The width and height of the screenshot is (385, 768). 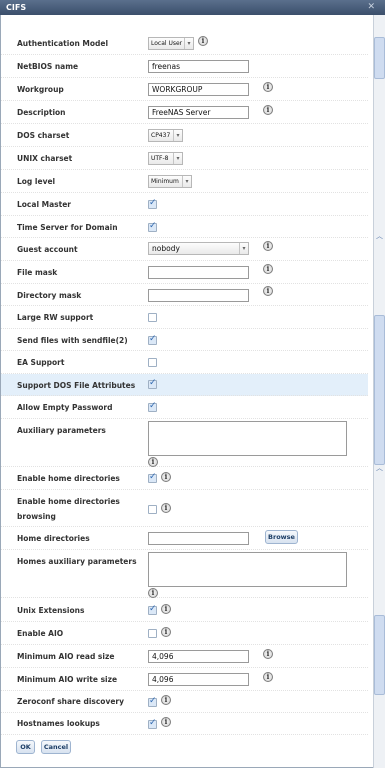 I want to click on authentication-model-select: Local User ▾, so click(x=171, y=43).